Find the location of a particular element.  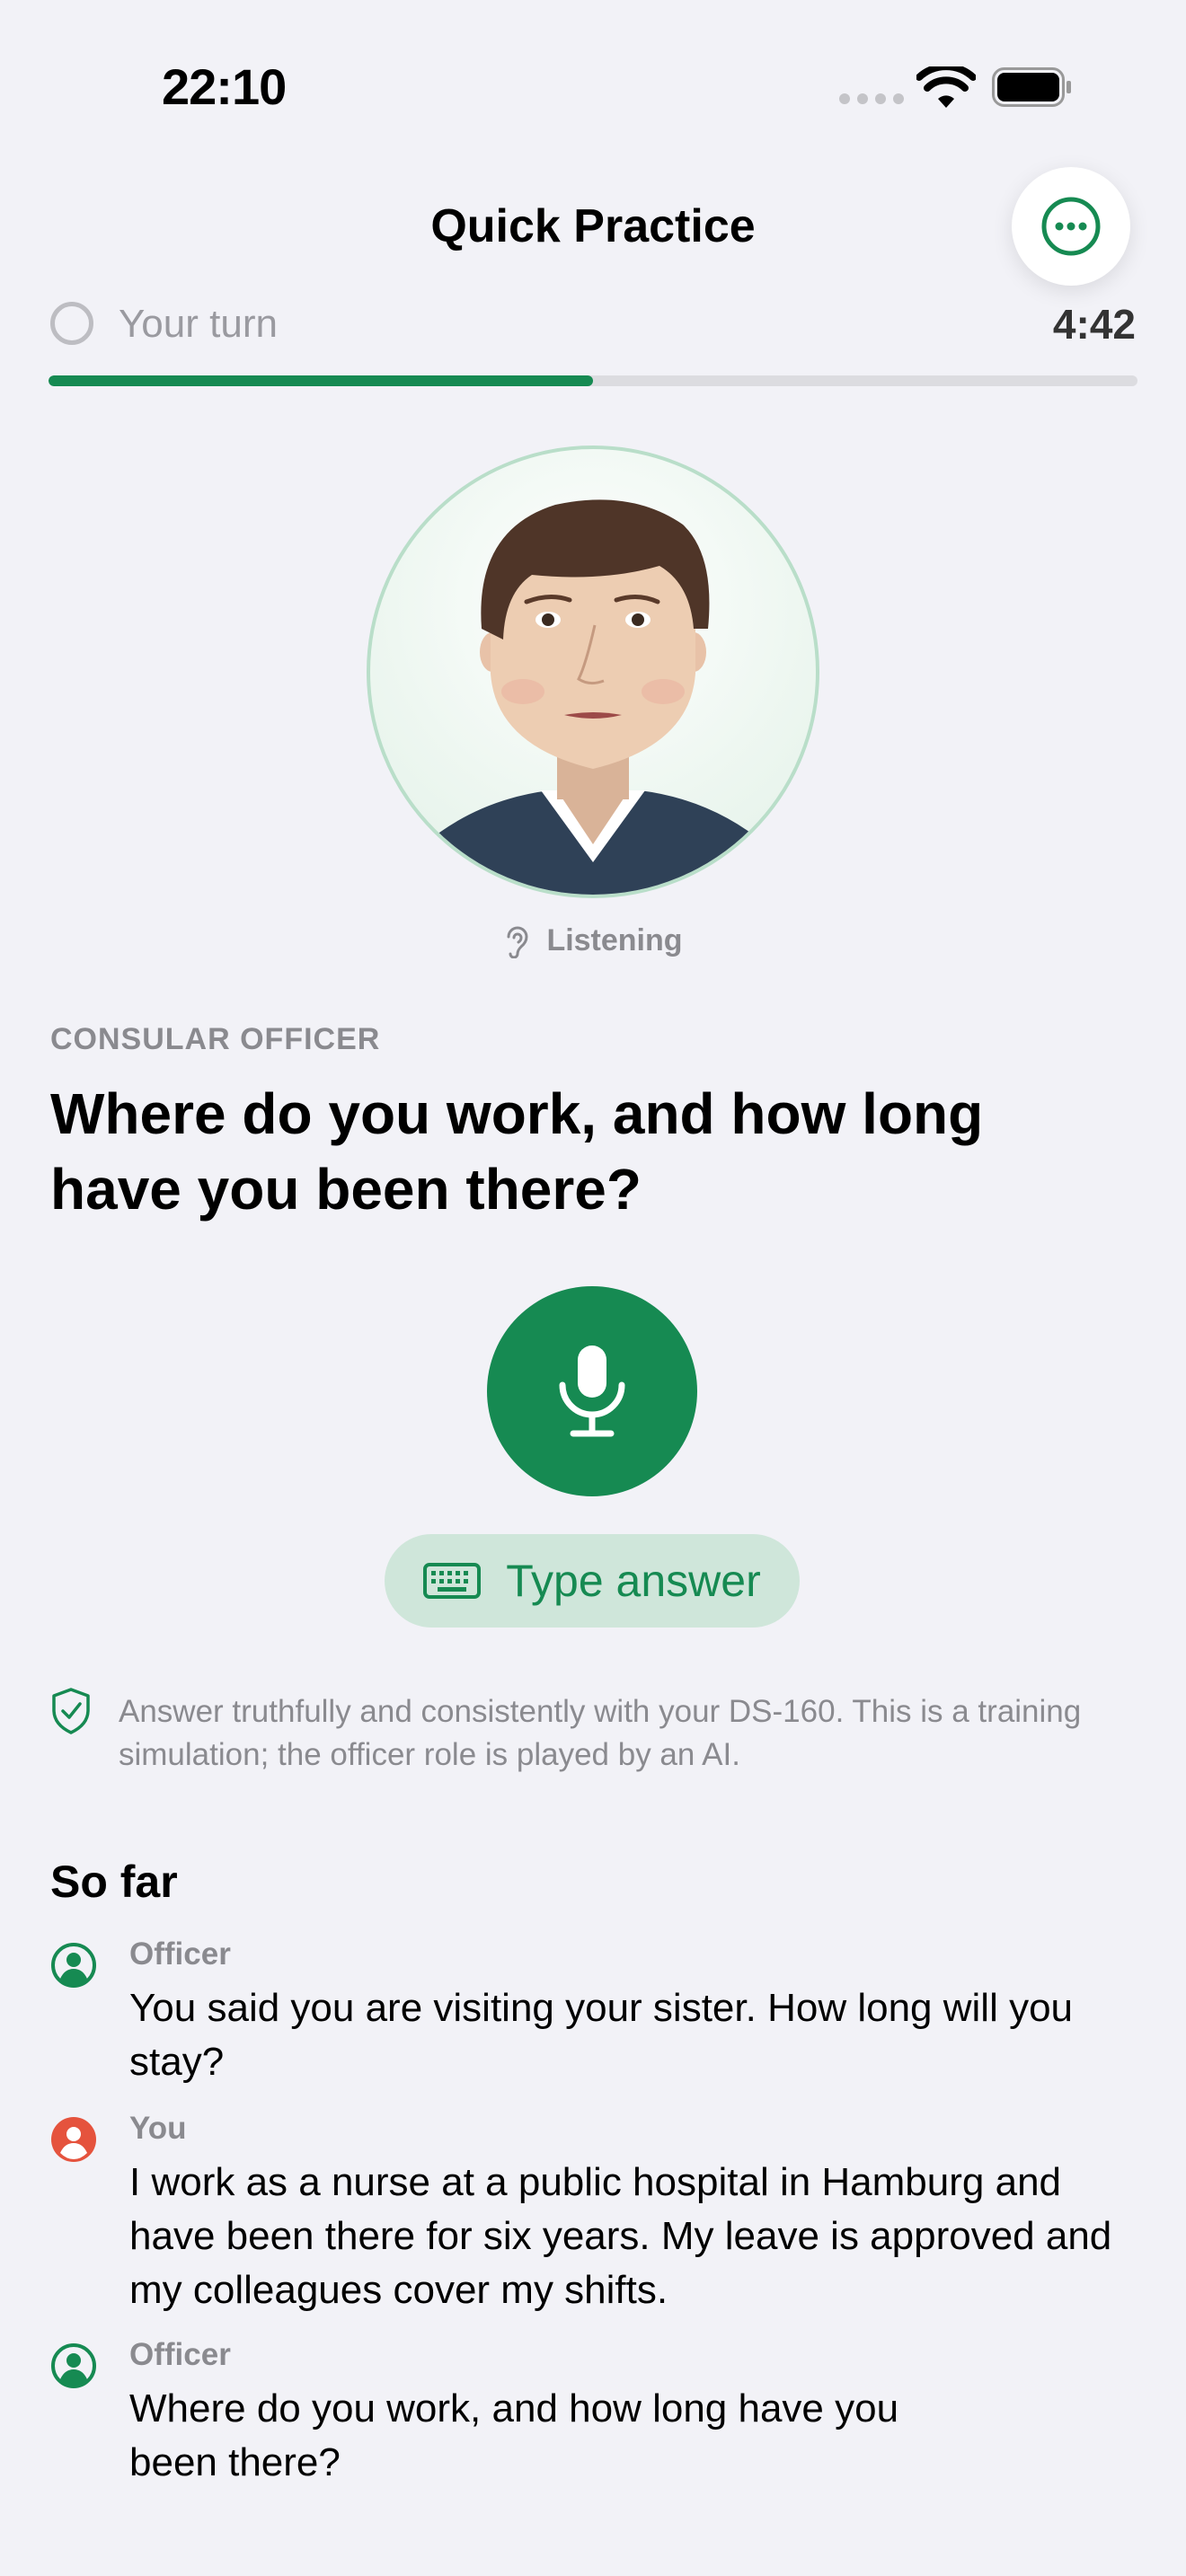

type-answer-button: Type answer is located at coordinates (592, 1581).